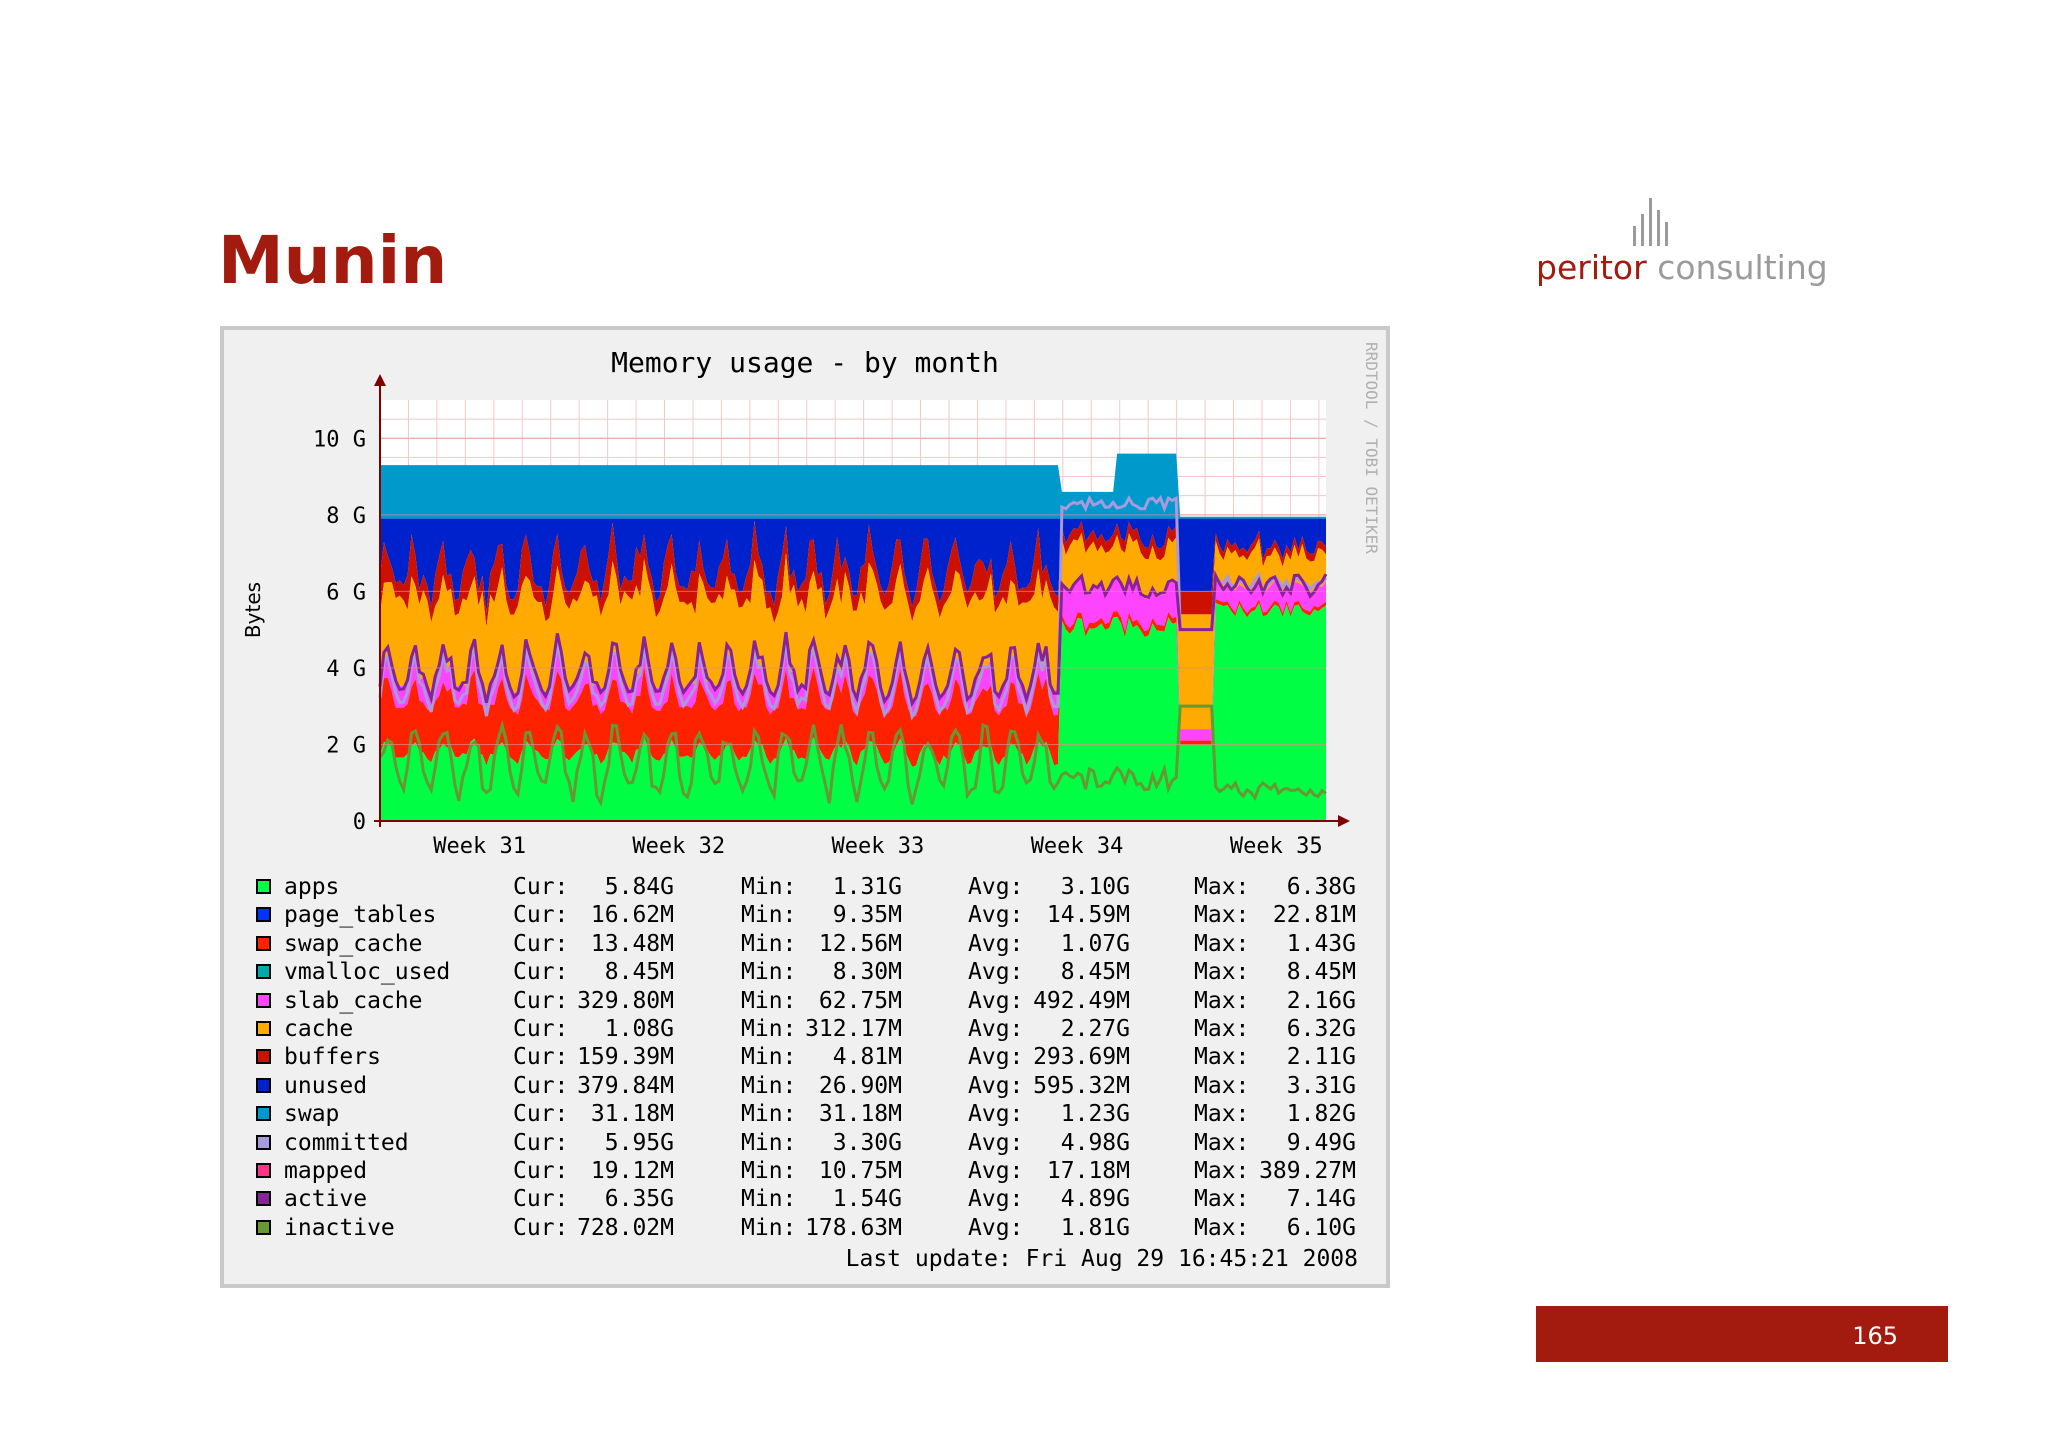  I want to click on legend-series-name: apps, so click(312, 887).